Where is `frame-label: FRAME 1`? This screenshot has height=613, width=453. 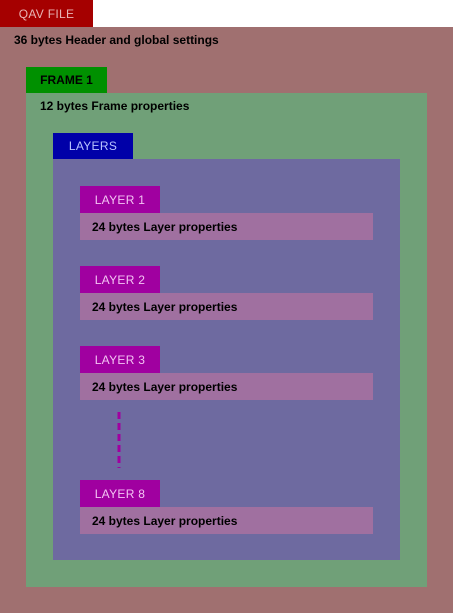
frame-label: FRAME 1 is located at coordinates (66, 80).